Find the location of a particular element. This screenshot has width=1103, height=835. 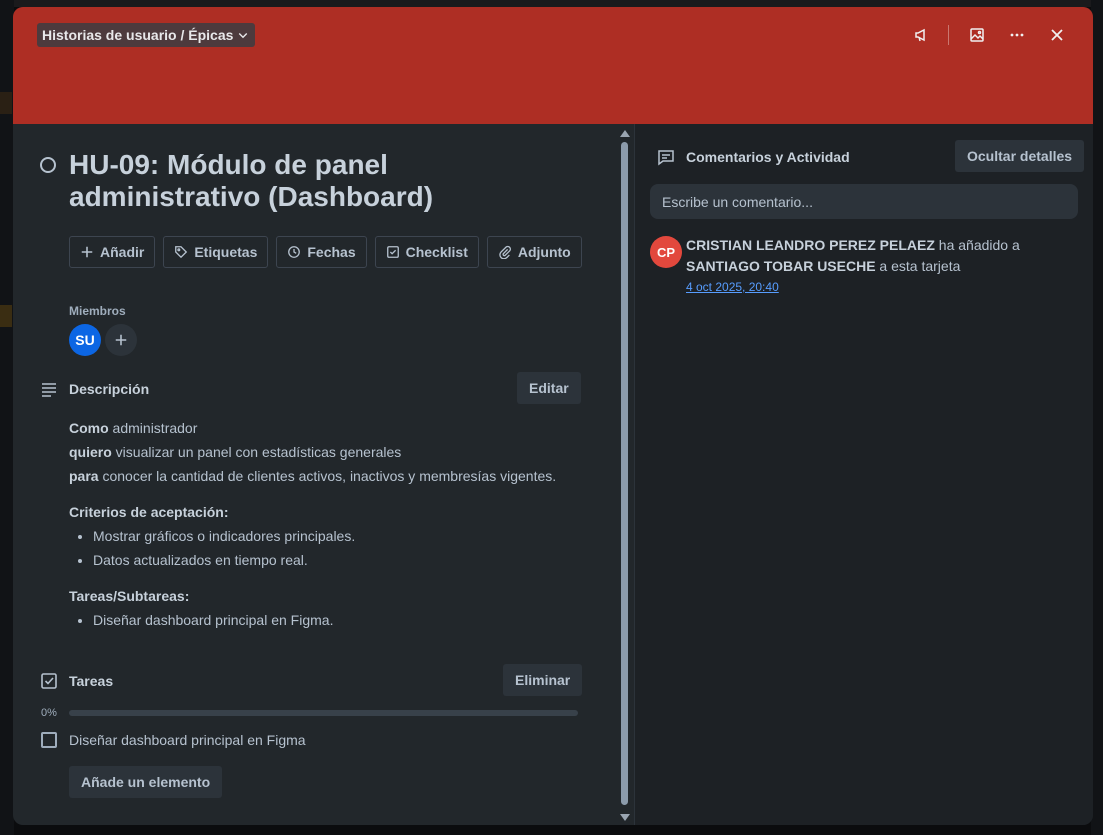

avatar: CP is located at coordinates (666, 252).